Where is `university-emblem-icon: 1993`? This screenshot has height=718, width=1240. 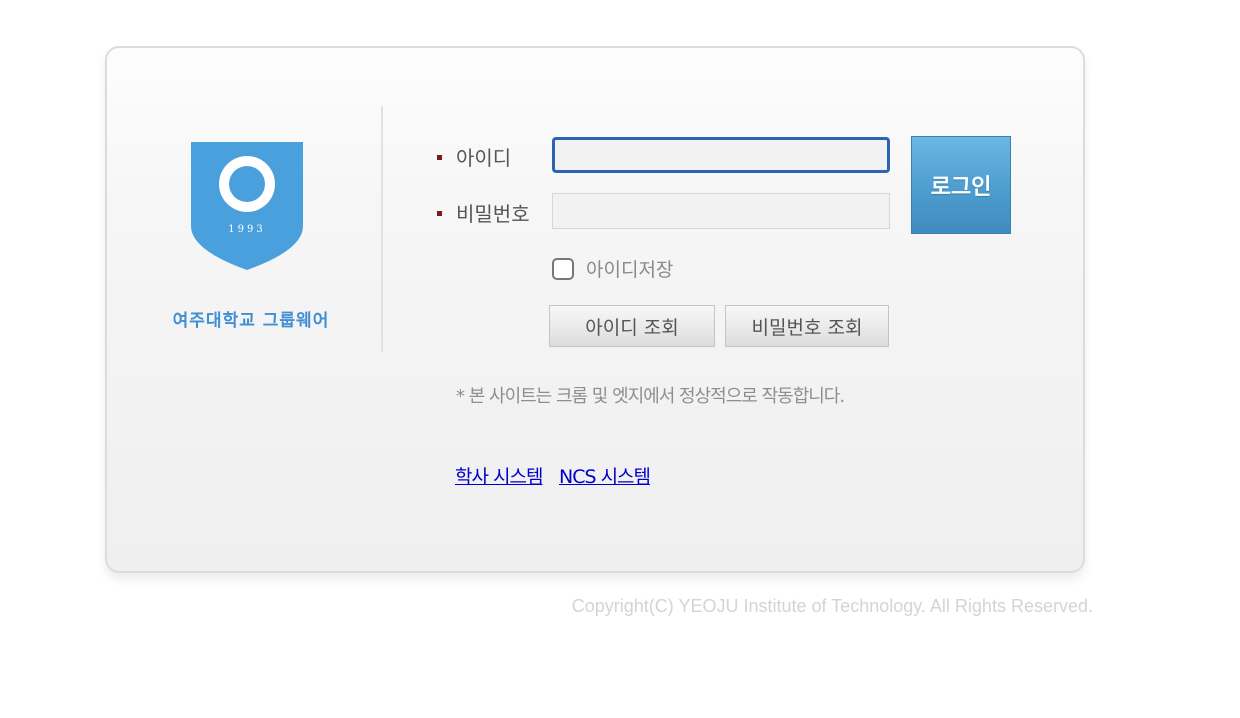 university-emblem-icon: 1993 is located at coordinates (247, 206).